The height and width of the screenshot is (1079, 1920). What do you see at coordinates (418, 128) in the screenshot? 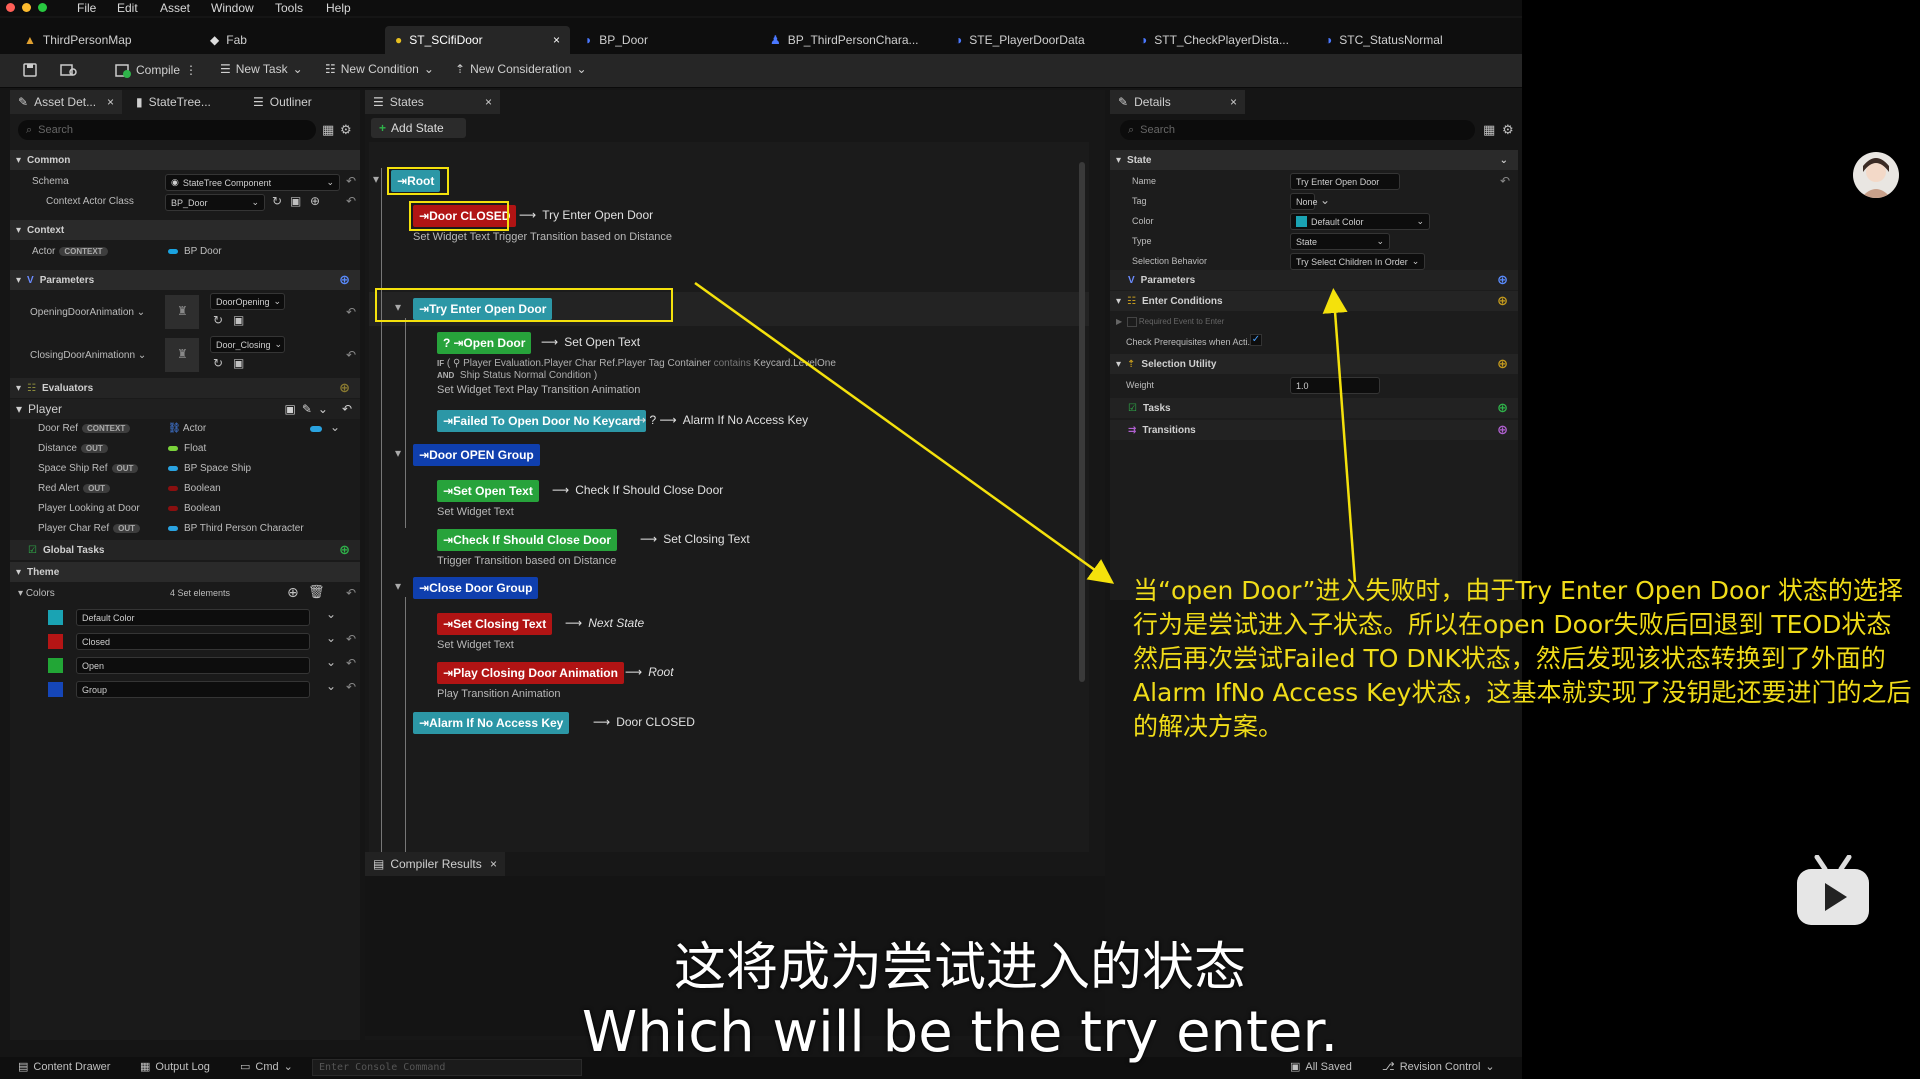
I see `add-state-button: + Add State` at bounding box center [418, 128].